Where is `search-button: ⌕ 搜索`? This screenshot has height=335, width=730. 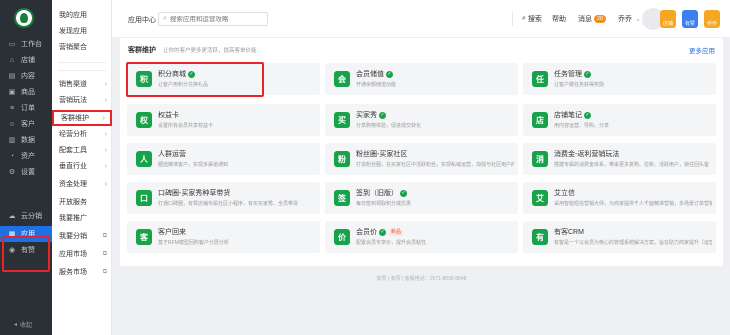
search-button: ⌕ 搜索 is located at coordinates (532, 19).